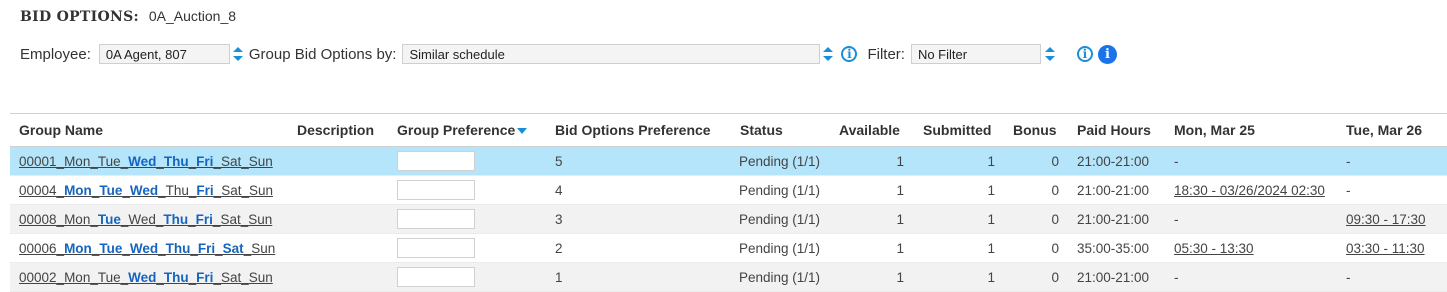 The width and height of the screenshot is (1447, 292). What do you see at coordinates (164, 54) in the screenshot?
I see `employee-select: 0A Agent, 807` at bounding box center [164, 54].